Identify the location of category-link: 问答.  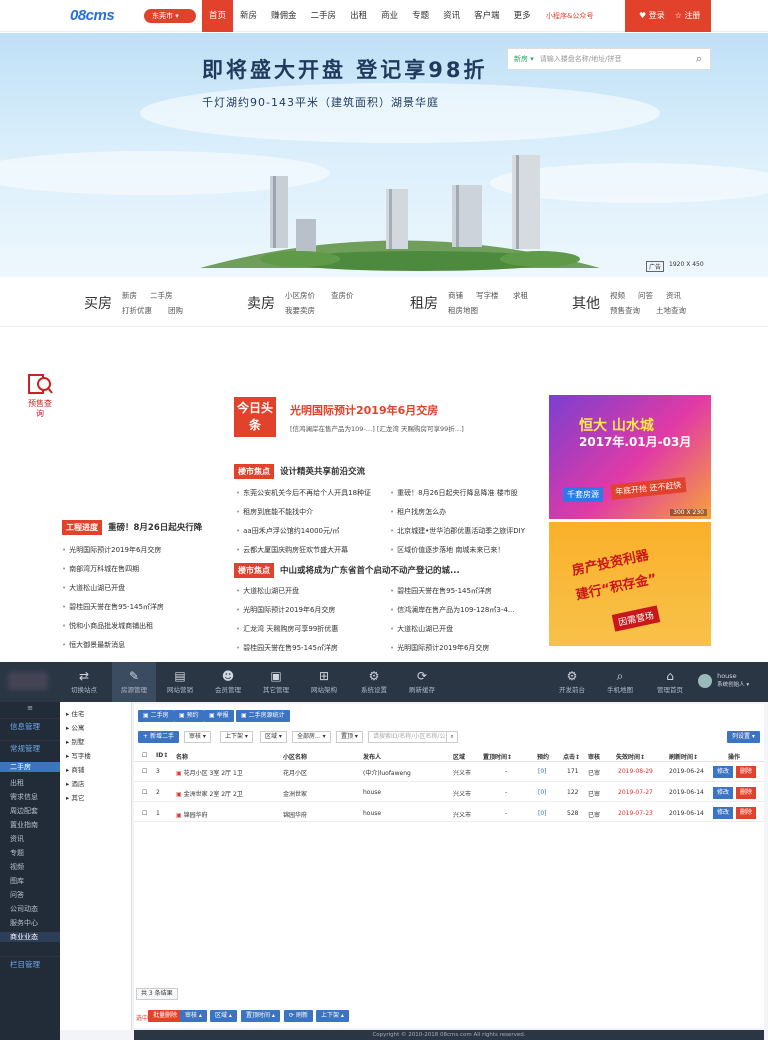
(645, 295).